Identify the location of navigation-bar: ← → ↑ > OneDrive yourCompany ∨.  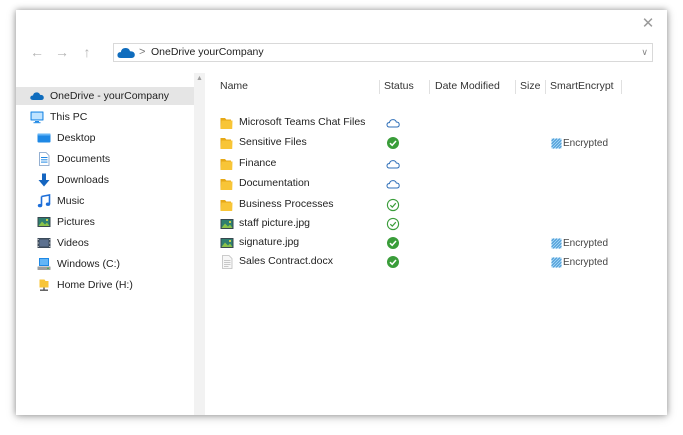
(341, 53).